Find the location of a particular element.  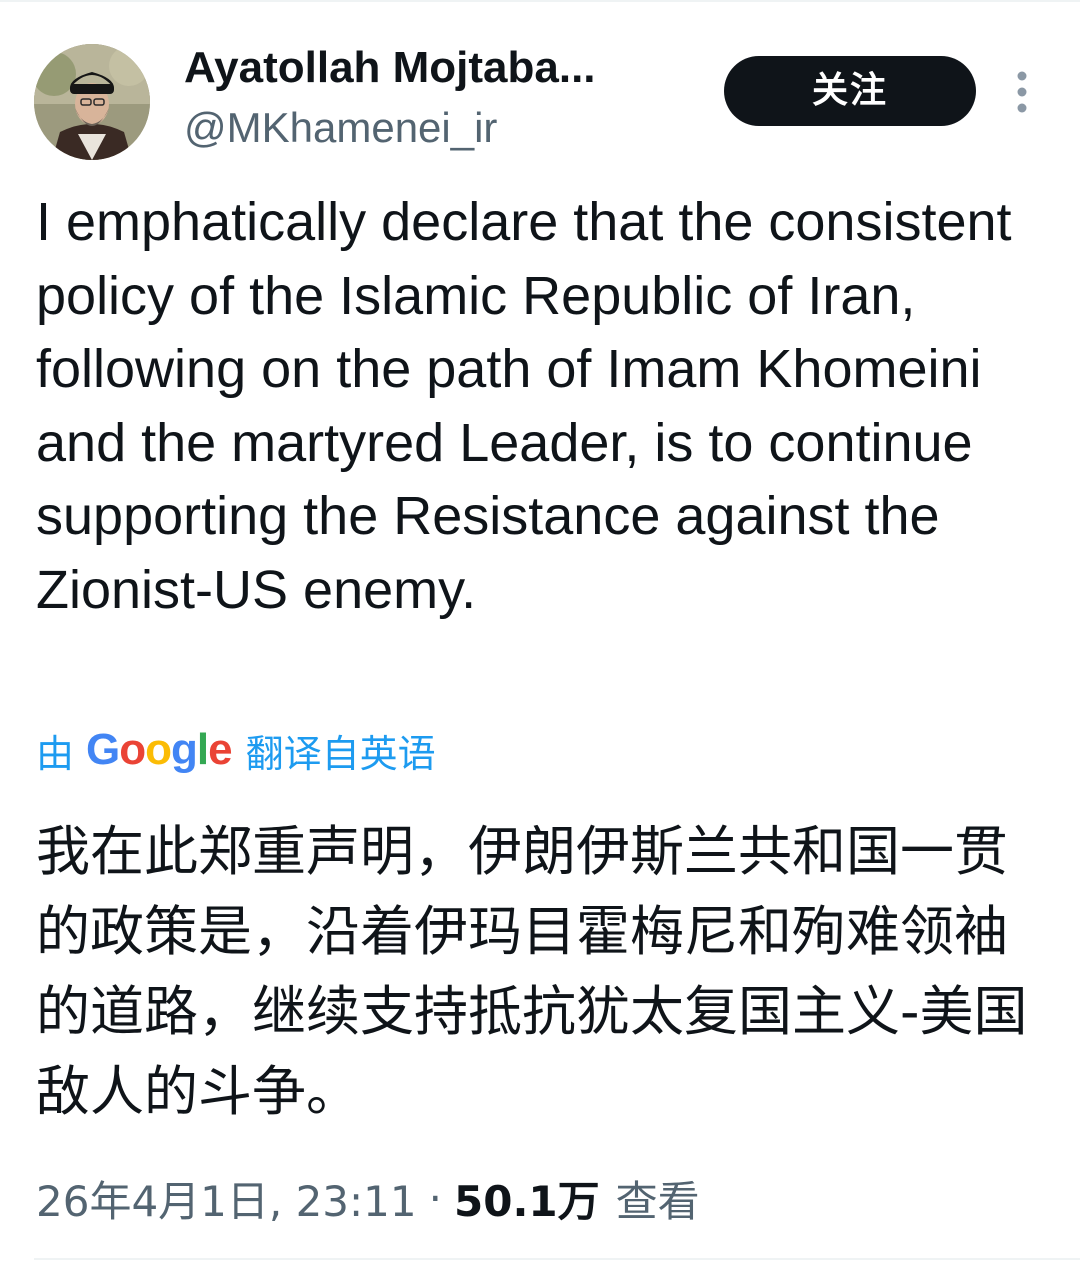

translation-prefix: 由 is located at coordinates (55, 753).